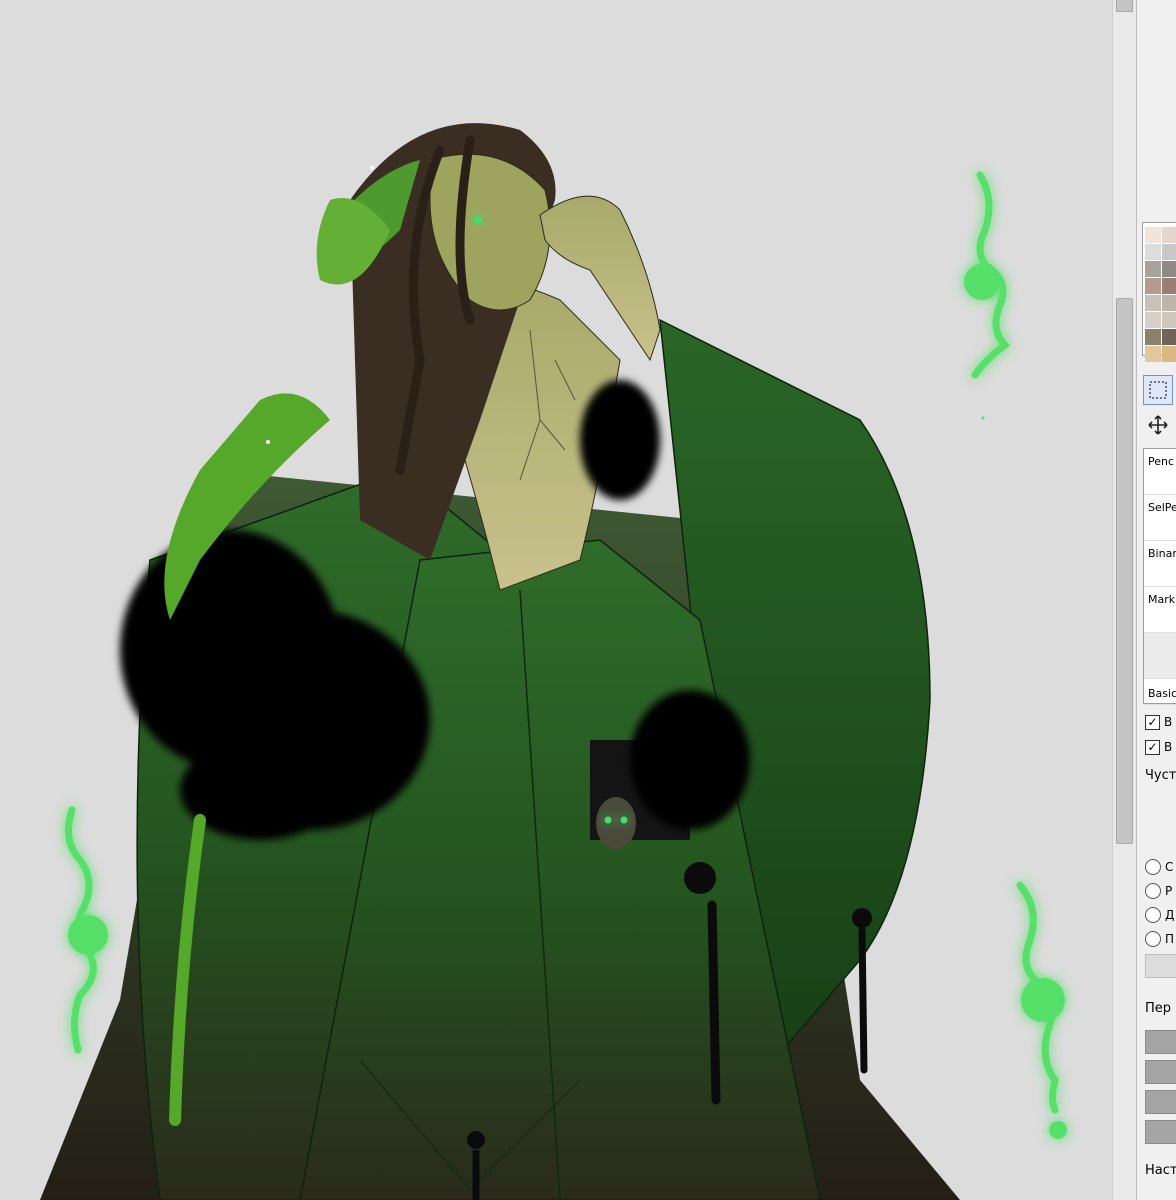  I want to click on panel-button-light, so click(1160, 966).